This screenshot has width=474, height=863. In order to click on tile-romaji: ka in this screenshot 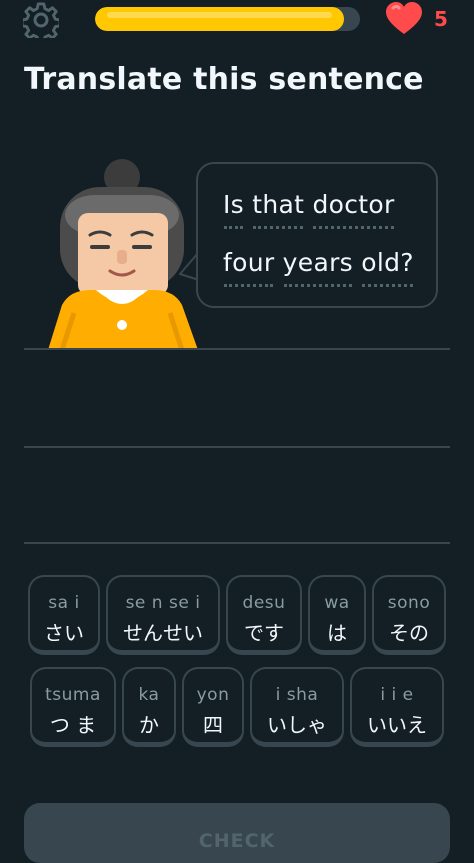, I will do `click(149, 695)`.